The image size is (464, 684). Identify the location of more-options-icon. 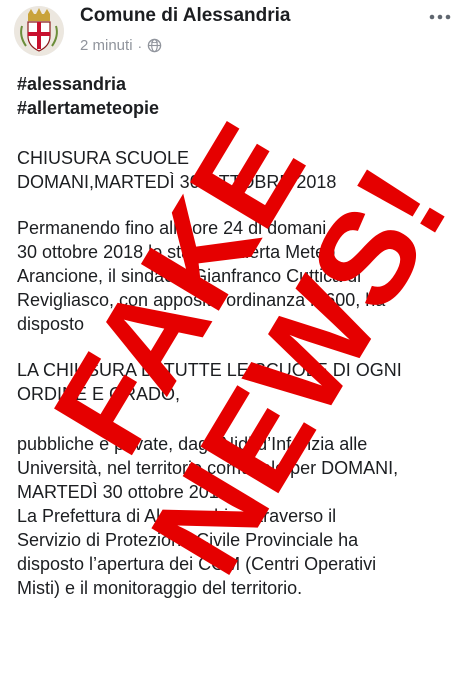
(440, 14).